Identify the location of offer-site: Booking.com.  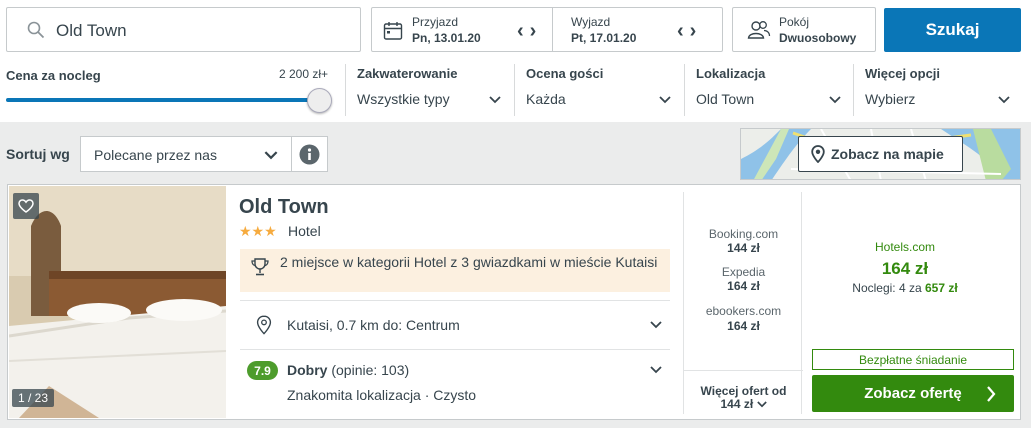
(743, 234).